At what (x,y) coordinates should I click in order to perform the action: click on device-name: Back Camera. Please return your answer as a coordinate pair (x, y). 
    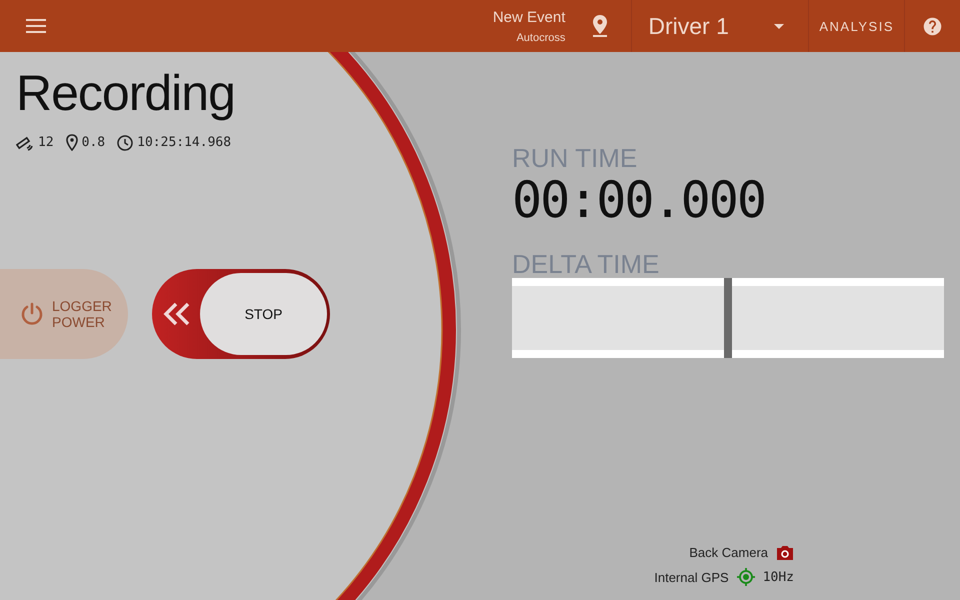
    Looking at the image, I should click on (728, 552).